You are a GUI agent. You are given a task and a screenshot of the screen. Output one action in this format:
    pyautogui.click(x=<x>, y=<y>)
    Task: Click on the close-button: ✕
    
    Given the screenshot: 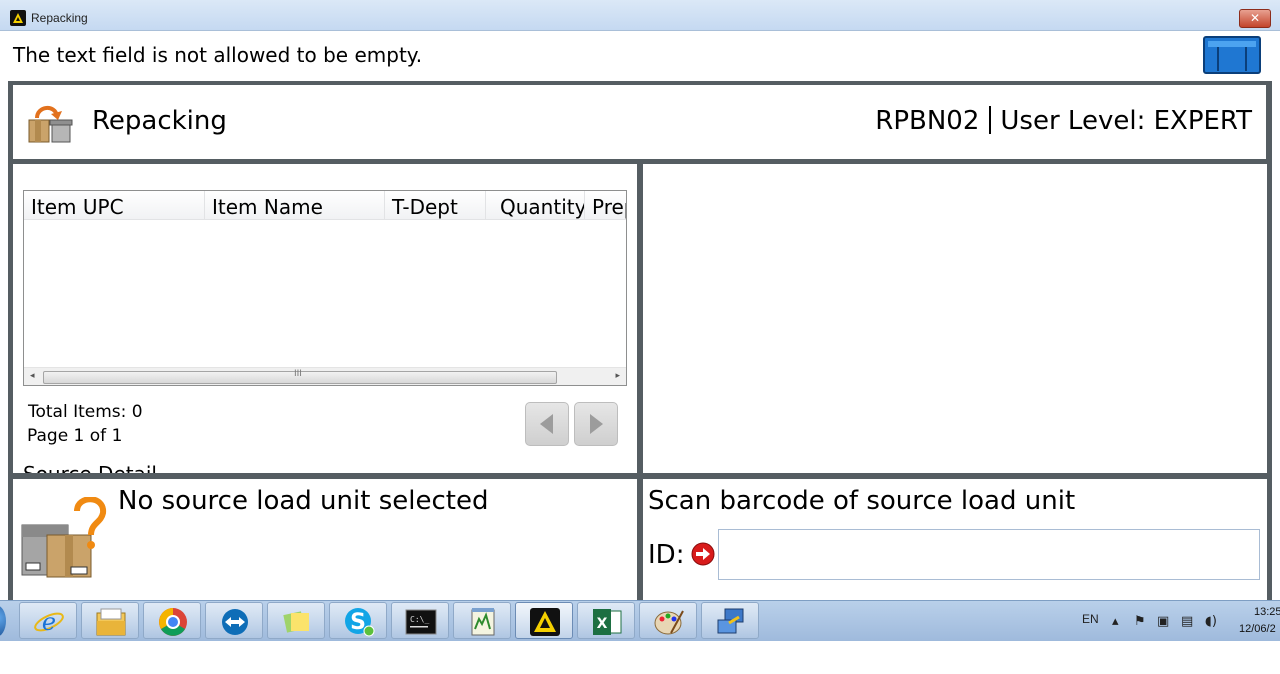 What is the action you would take?
    pyautogui.click(x=1255, y=18)
    